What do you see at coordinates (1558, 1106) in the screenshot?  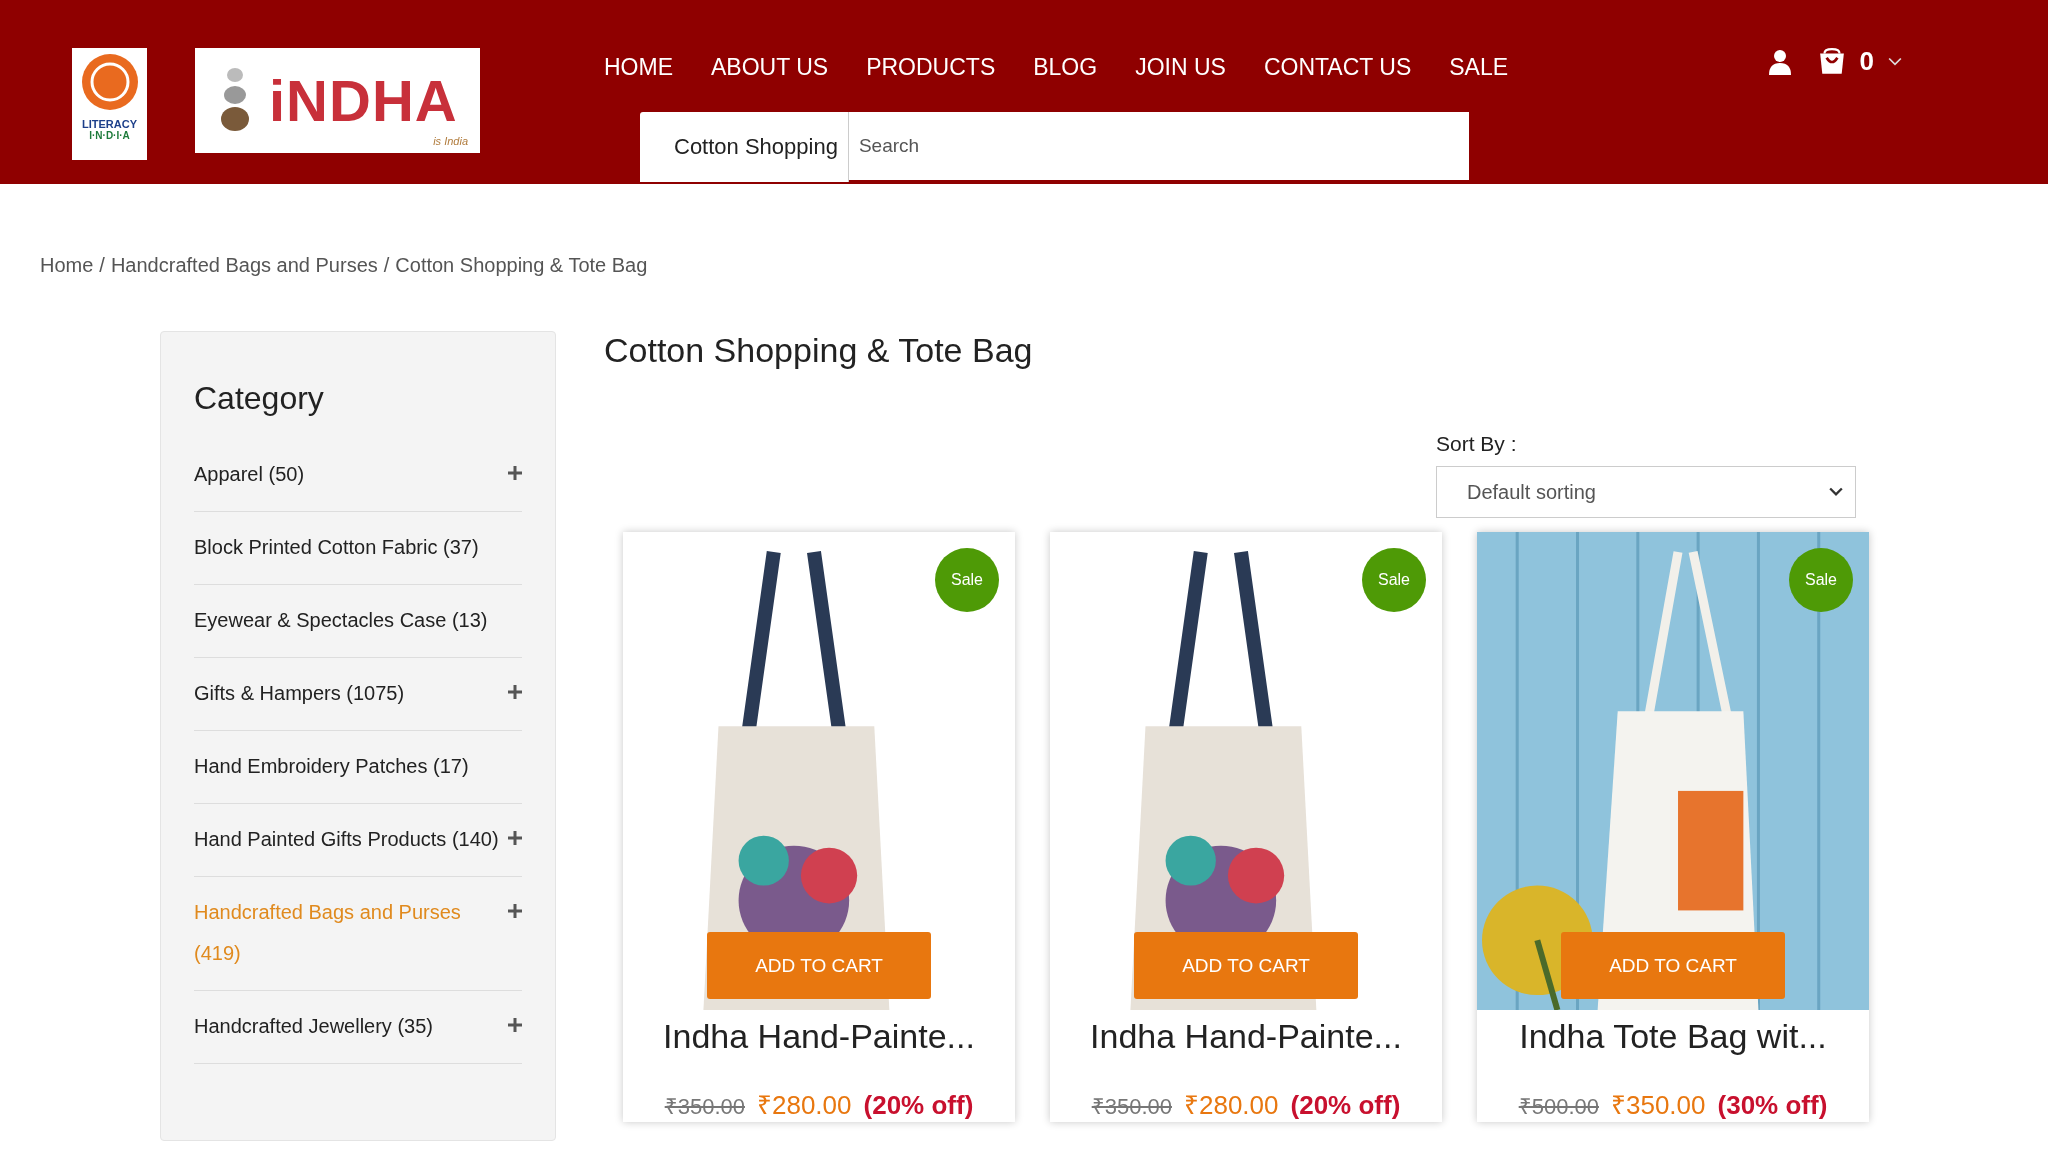 I see `original-price: ₹500.00` at bounding box center [1558, 1106].